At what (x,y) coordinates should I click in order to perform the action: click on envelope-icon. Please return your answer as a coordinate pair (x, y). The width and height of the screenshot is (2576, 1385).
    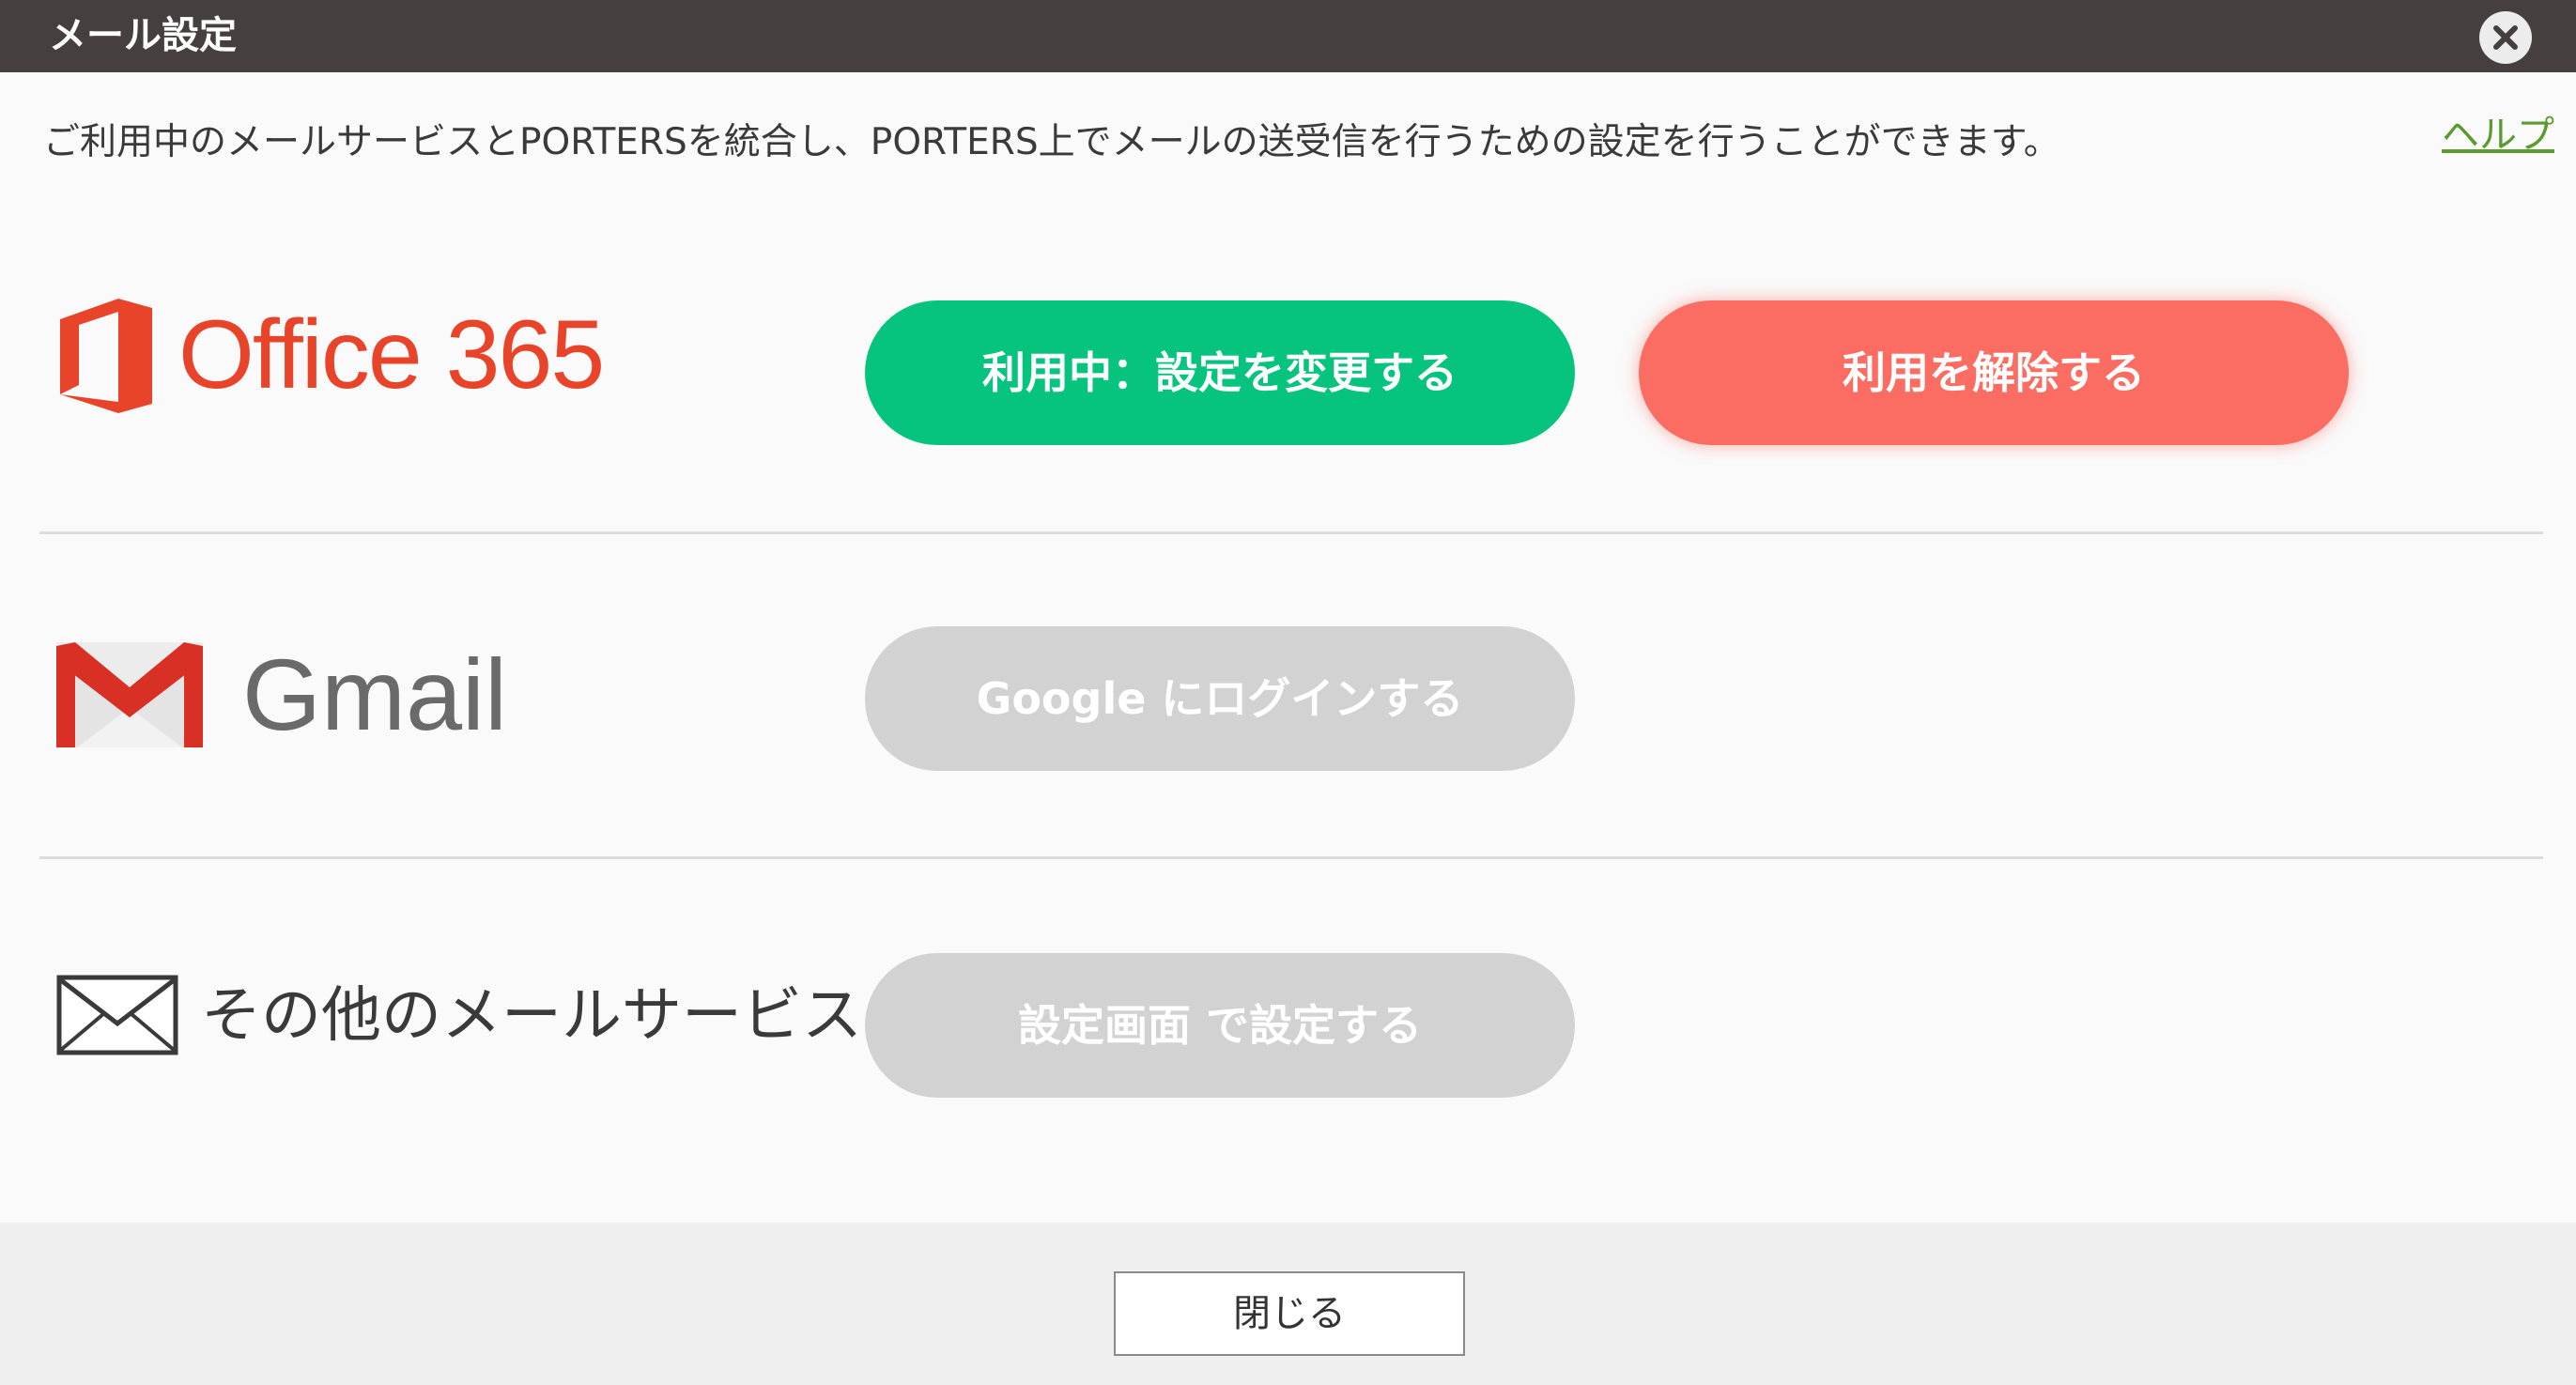
    Looking at the image, I should click on (117, 1017).